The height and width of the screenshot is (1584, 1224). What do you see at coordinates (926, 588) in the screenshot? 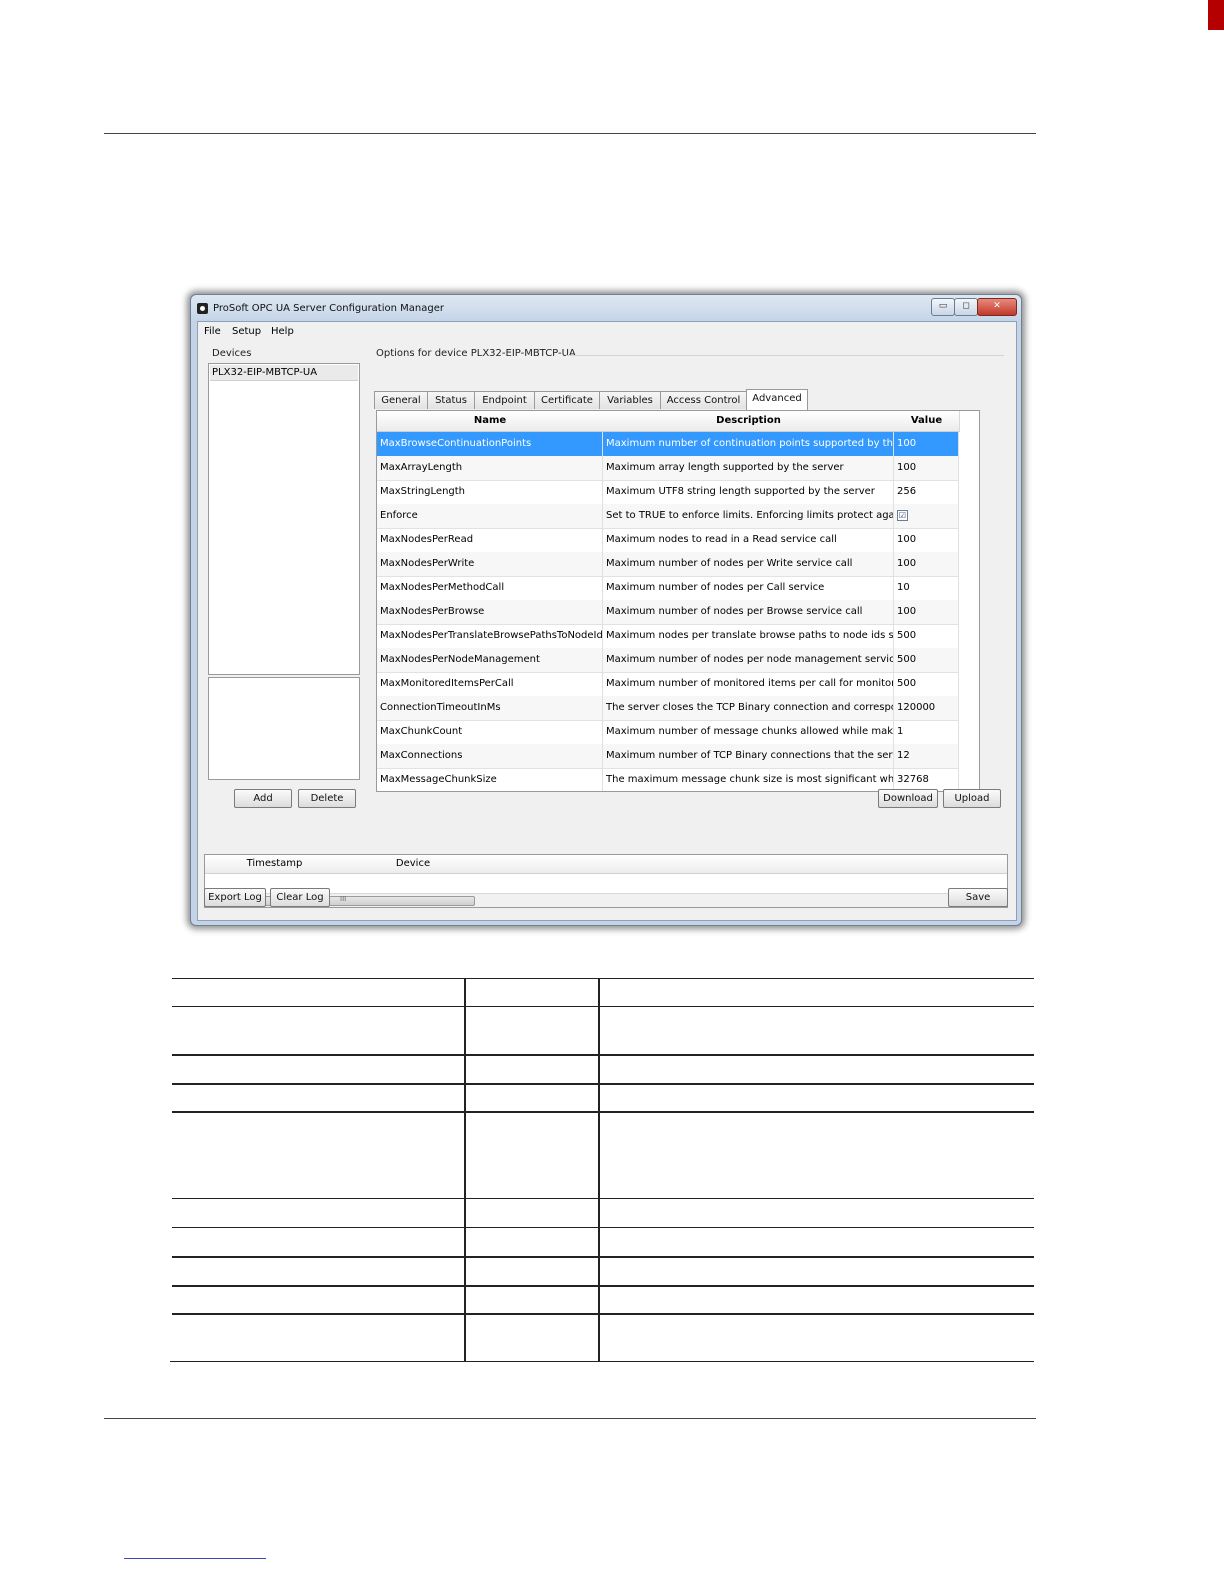
I see `cell-value: 10` at bounding box center [926, 588].